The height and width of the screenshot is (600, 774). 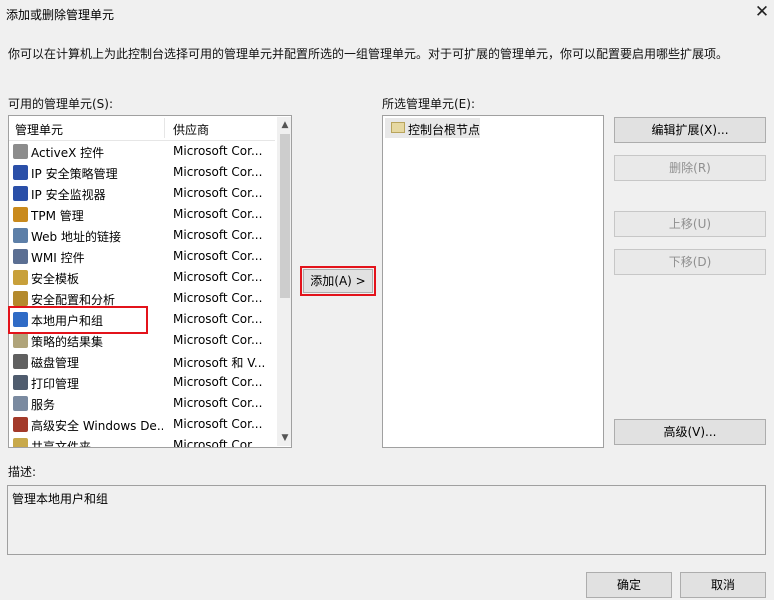 What do you see at coordinates (20, 442) in the screenshot?
I see `shared-folder-icon` at bounding box center [20, 442].